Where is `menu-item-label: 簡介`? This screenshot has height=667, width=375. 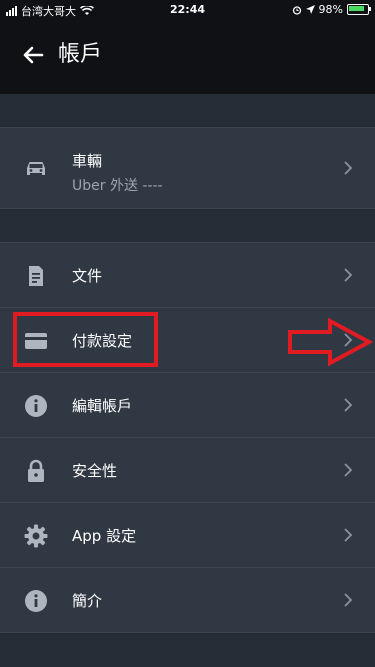 menu-item-label: 簡介 is located at coordinates (87, 601).